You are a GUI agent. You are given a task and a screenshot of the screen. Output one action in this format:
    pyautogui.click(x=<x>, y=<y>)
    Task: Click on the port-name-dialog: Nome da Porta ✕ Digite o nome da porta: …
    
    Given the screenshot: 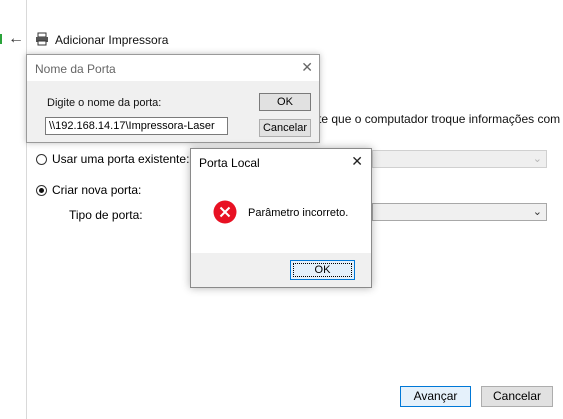 What is the action you would take?
    pyautogui.click(x=173, y=98)
    